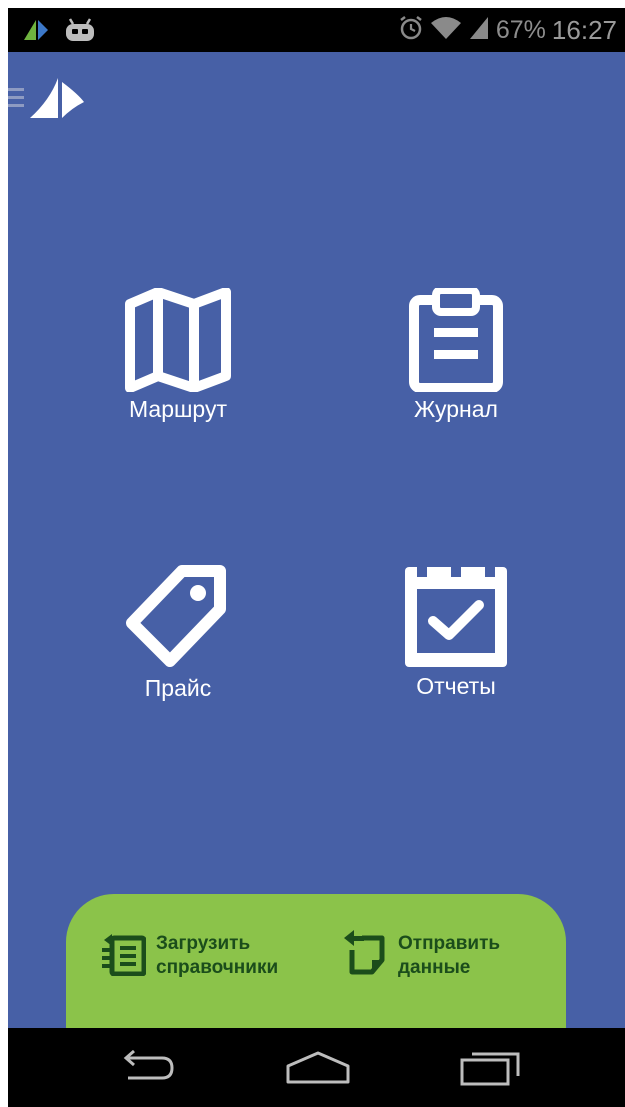 The width and height of the screenshot is (625, 1107). Describe the element at coordinates (456, 616) in the screenshot. I see `calendar-check-icon` at that location.